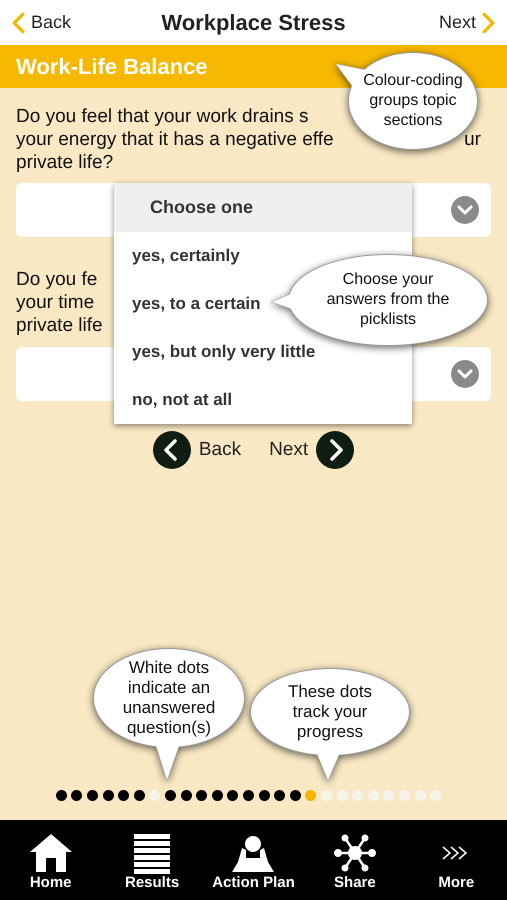 The width and height of the screenshot is (507, 900). I want to click on question-text: private life?, so click(65, 162).